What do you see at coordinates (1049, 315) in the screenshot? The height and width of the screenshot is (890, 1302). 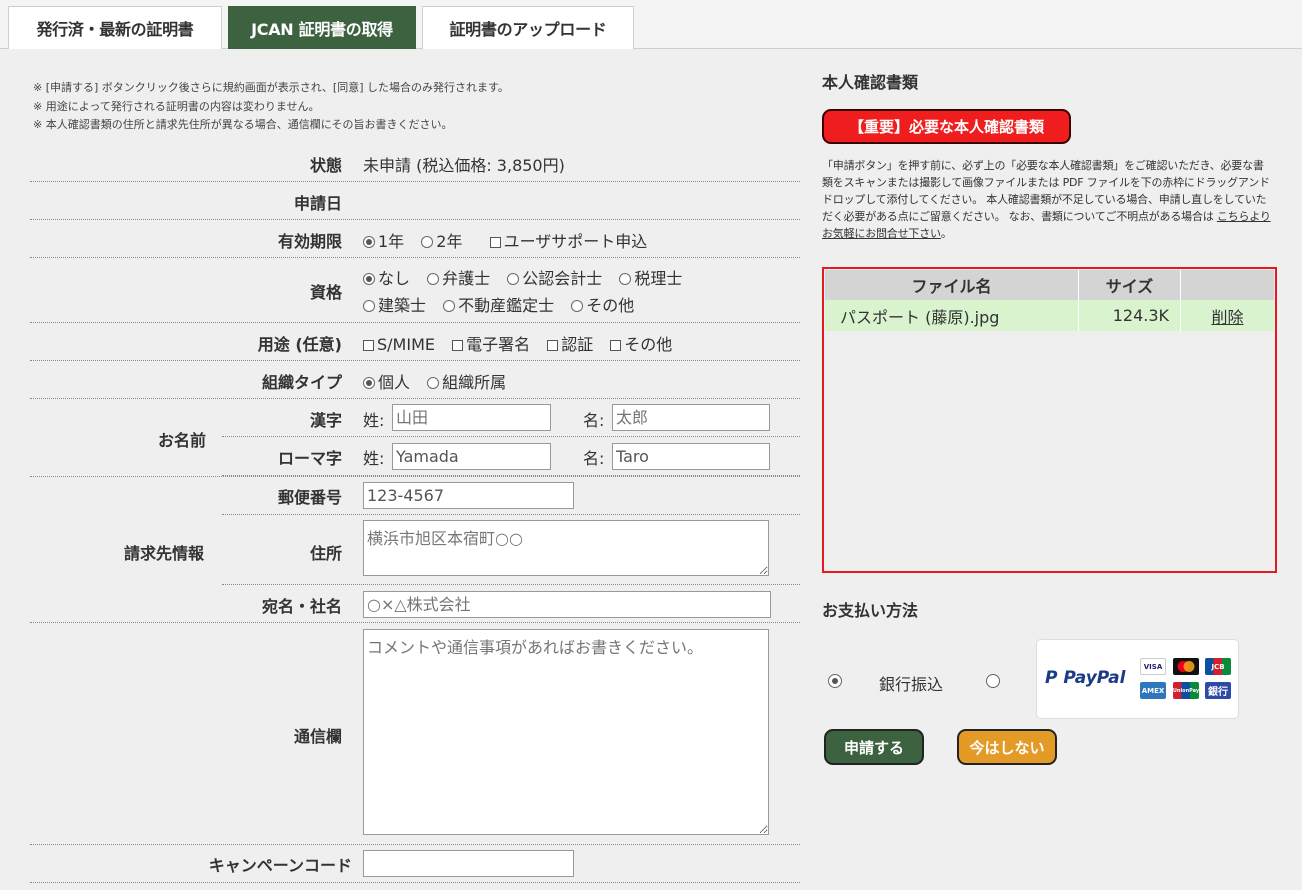 I see `table-row: パスポート (藤原).jpg 124.3K 削除` at bounding box center [1049, 315].